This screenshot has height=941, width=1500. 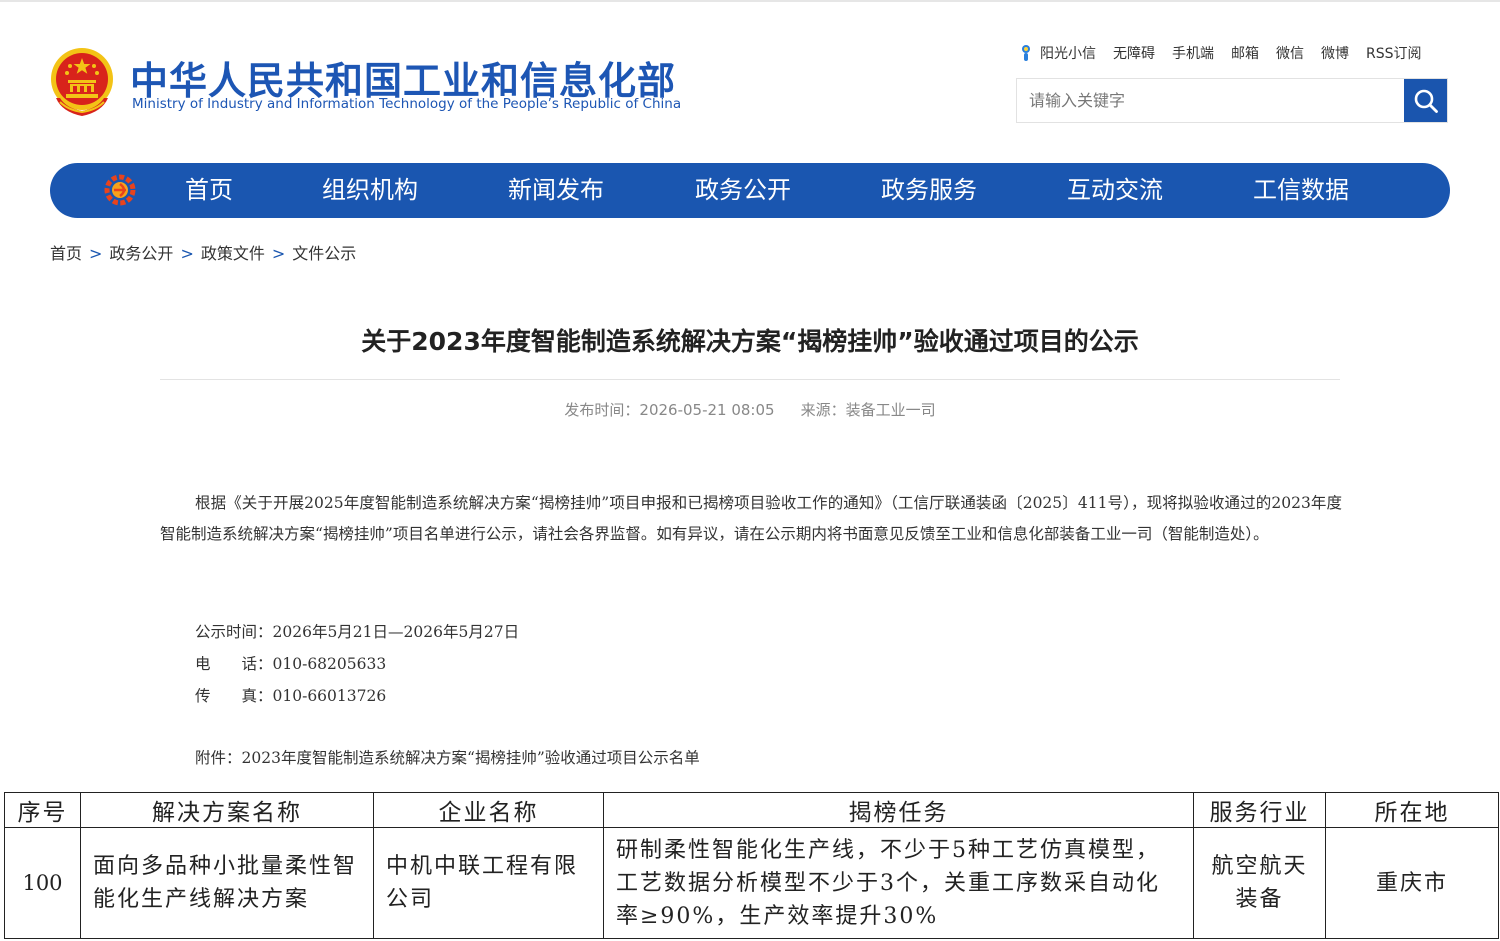 What do you see at coordinates (1412, 883) in the screenshot?
I see `cell-location: 重庆市` at bounding box center [1412, 883].